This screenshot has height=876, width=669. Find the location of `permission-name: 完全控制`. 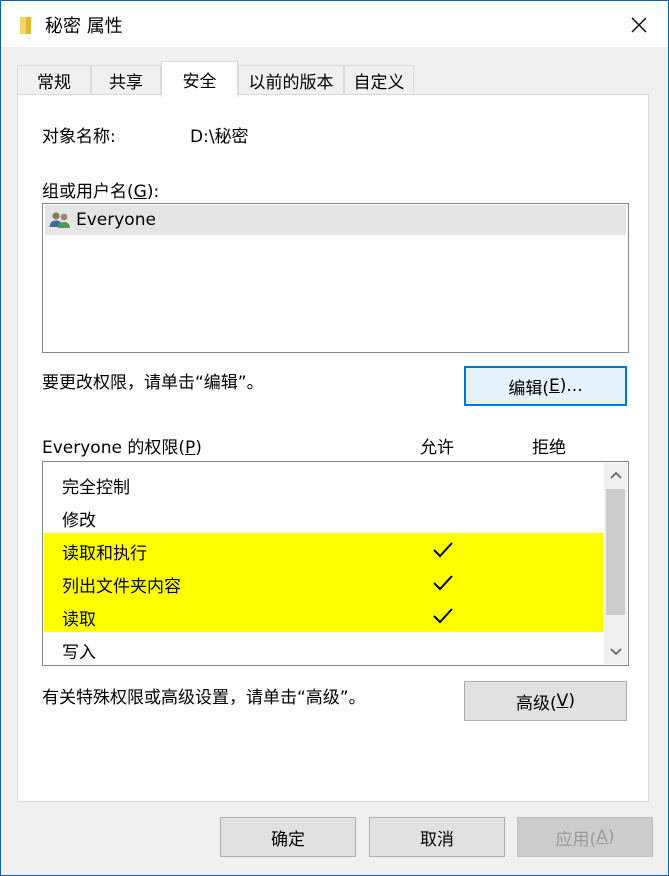

permission-name: 完全控制 is located at coordinates (96, 488).